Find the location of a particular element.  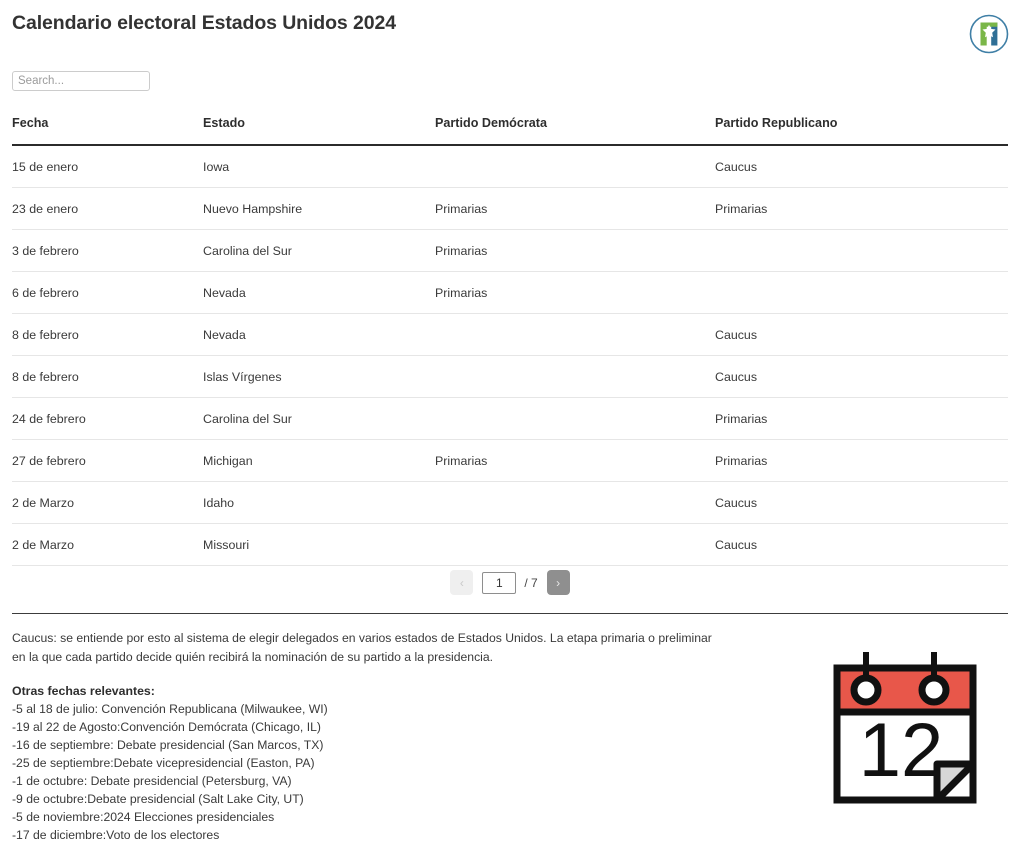

cell-fecha: 15 de enero is located at coordinates (107, 166).